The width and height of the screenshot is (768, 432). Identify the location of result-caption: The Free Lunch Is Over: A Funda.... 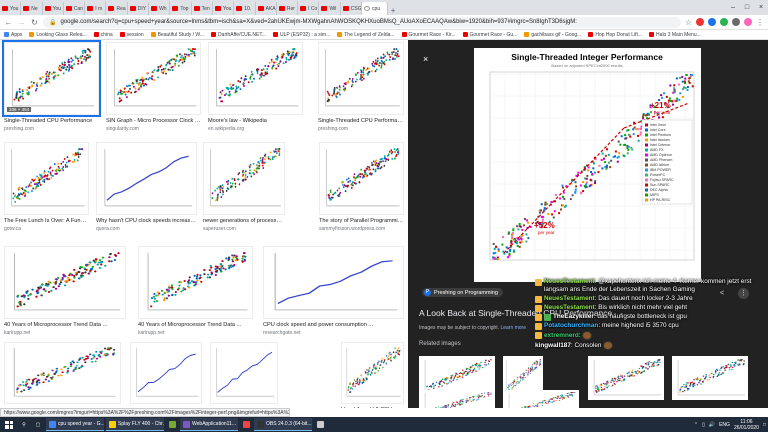
(46, 221).